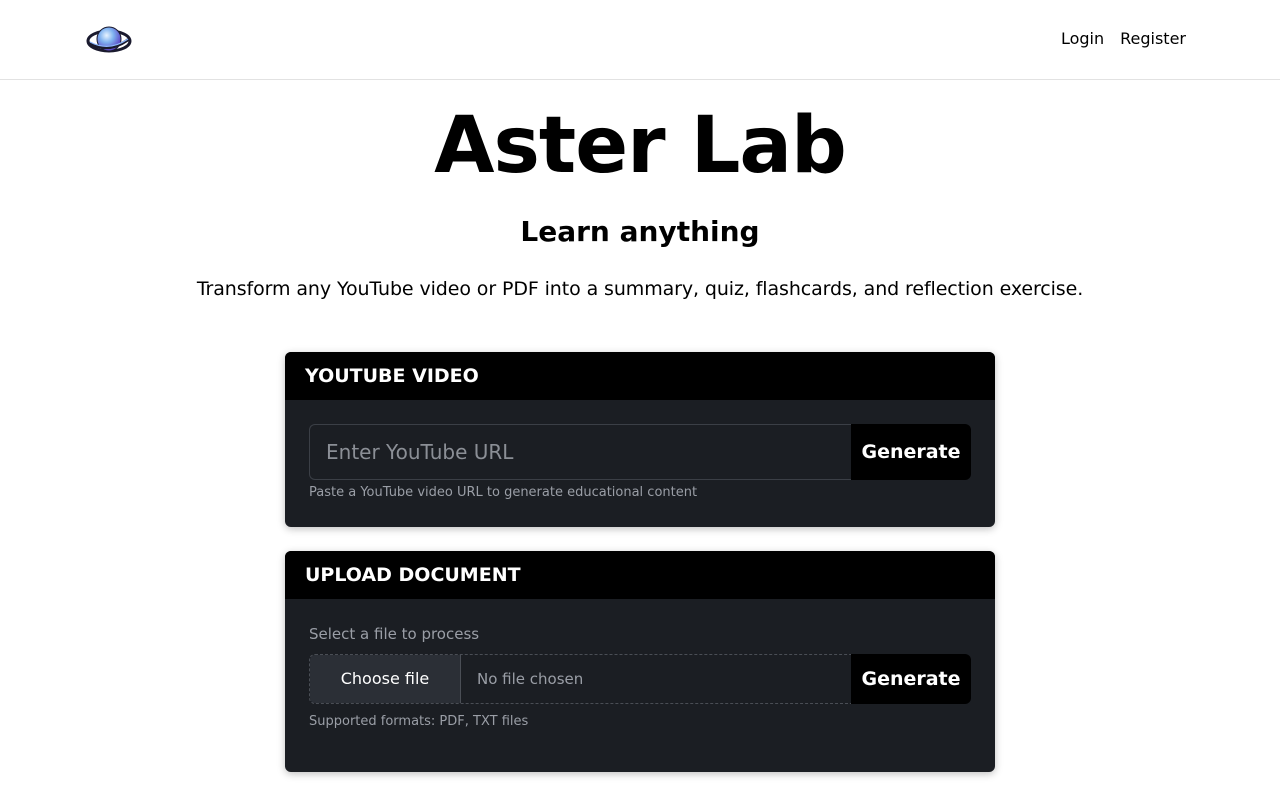  What do you see at coordinates (640, 40) in the screenshot?
I see `navbar: Login Register` at bounding box center [640, 40].